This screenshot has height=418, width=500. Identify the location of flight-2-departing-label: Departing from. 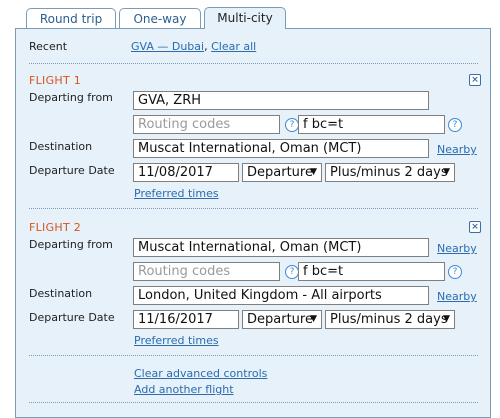
(71, 244).